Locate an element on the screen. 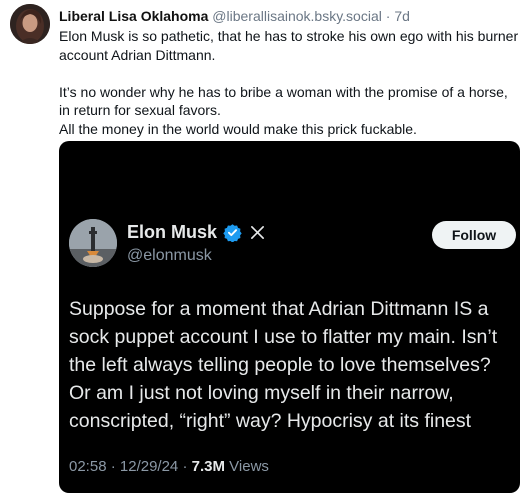 The image size is (527, 500). follow-button: Follow is located at coordinates (474, 235).